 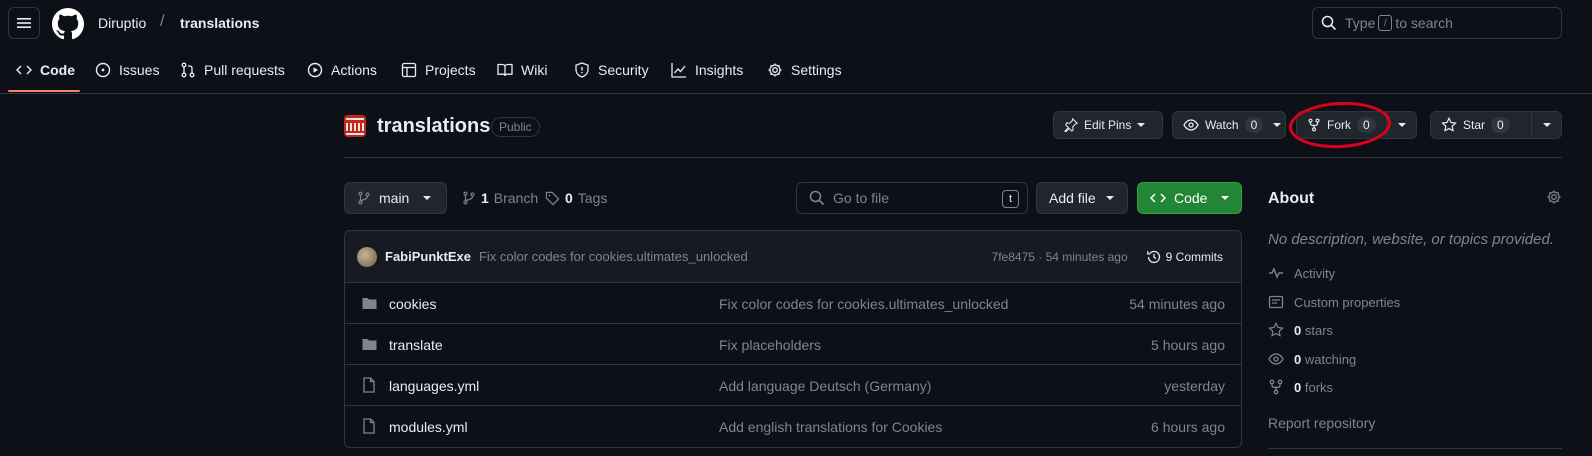 What do you see at coordinates (68, 24) in the screenshot?
I see `github-logo-icon` at bounding box center [68, 24].